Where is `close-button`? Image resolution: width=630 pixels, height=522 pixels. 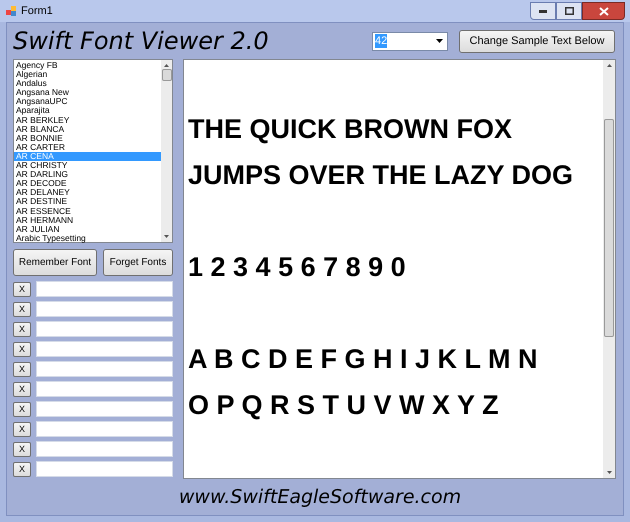
close-button is located at coordinates (603, 11).